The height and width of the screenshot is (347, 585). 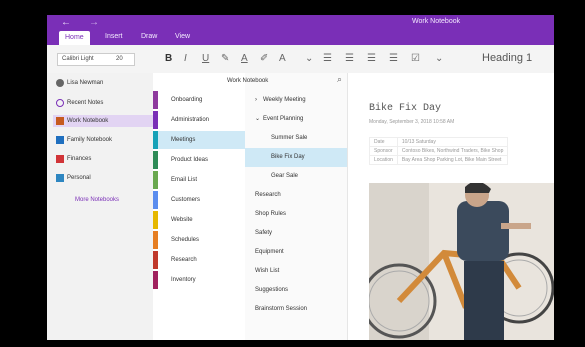 I want to click on section-label: Research, so click(x=184, y=260).